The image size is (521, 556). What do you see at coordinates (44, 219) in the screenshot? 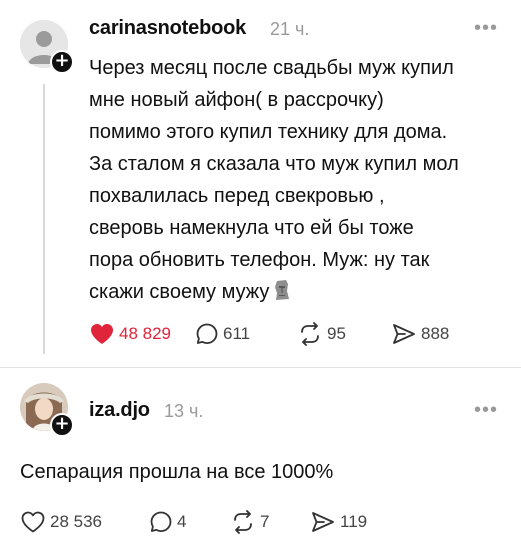
I see `thread-connector-line` at bounding box center [44, 219].